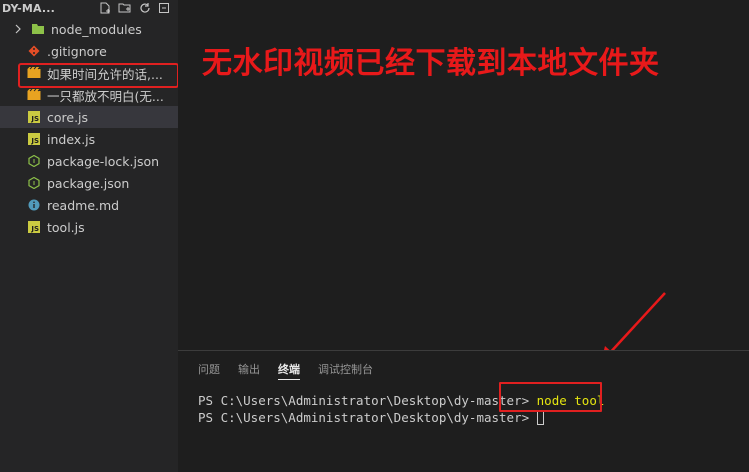 Image resolution: width=749 pixels, height=472 pixels. I want to click on explorer-actions, so click(138, 8).